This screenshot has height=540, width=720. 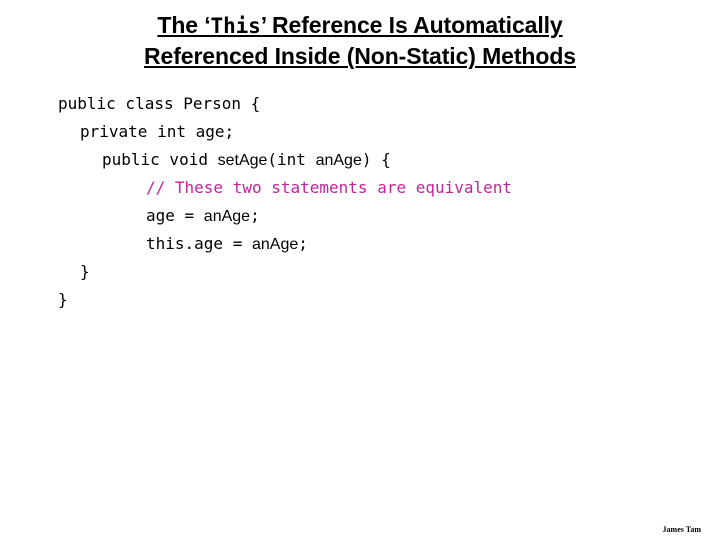 I want to click on code-token: this.age =, so click(x=199, y=243).